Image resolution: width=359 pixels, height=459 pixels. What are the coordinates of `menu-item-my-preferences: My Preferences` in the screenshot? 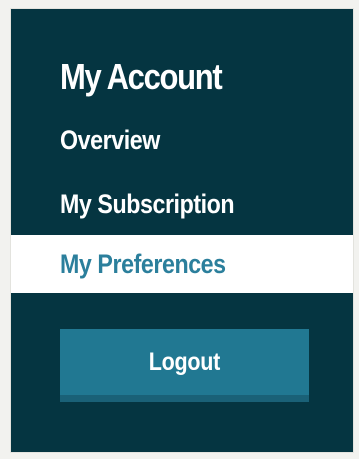 It's located at (182, 264).